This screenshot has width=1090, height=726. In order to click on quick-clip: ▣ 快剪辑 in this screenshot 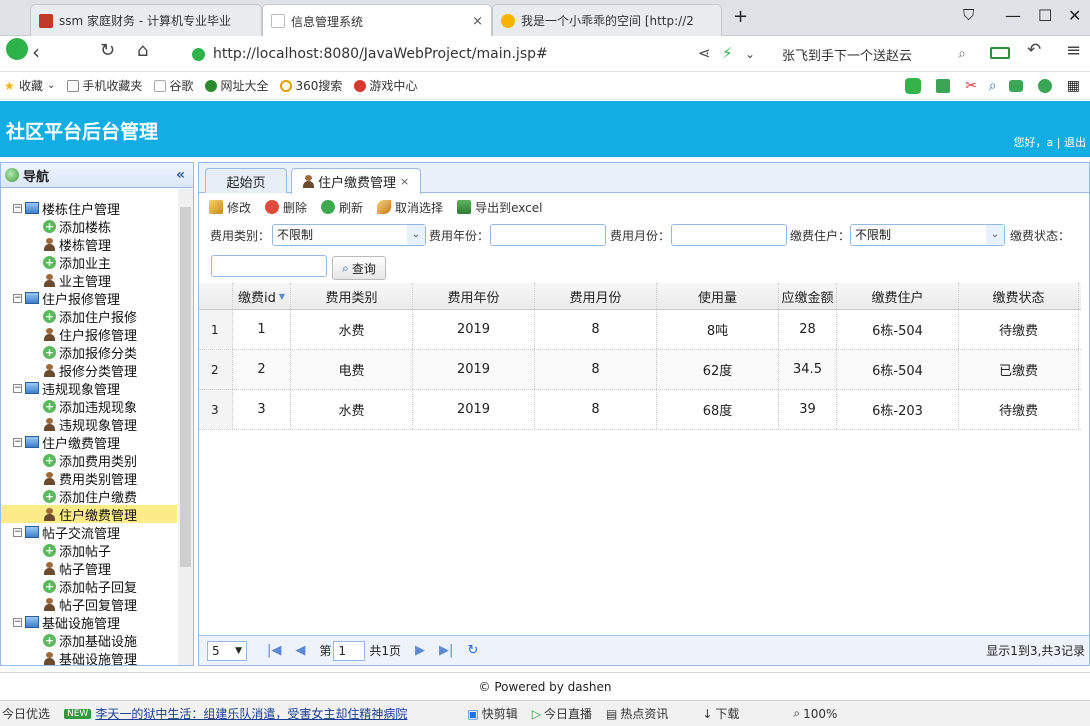, I will do `click(492, 713)`.